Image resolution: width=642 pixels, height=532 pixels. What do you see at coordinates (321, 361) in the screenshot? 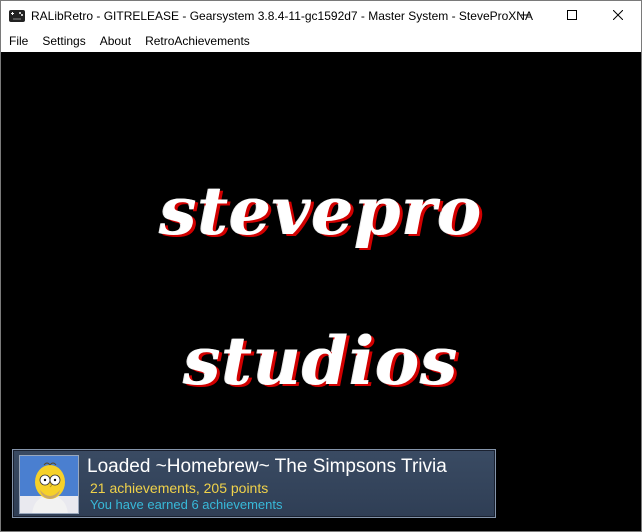
I see `logo-studios: studios` at bounding box center [321, 361].